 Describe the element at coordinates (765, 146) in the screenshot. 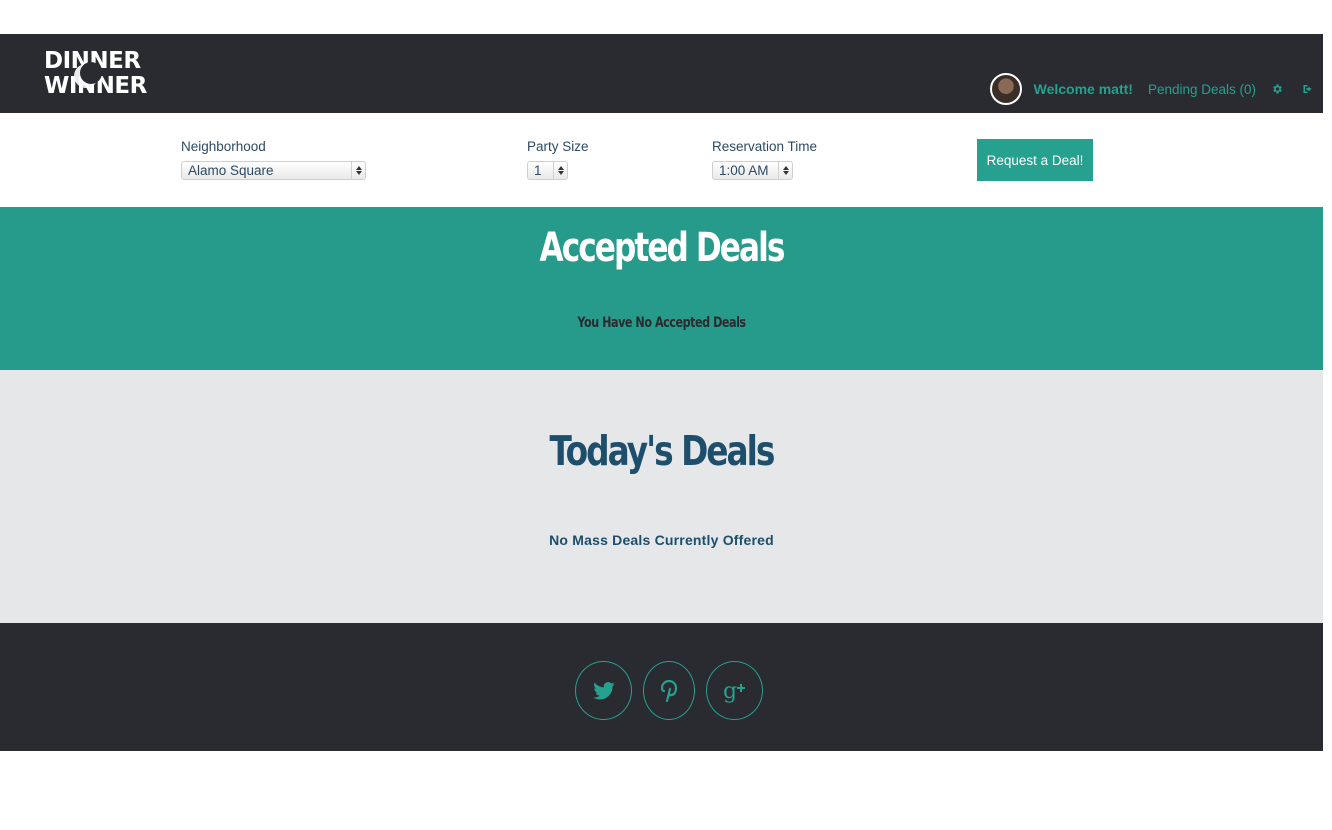

I see `reservation-time-label: Reservation Time` at that location.